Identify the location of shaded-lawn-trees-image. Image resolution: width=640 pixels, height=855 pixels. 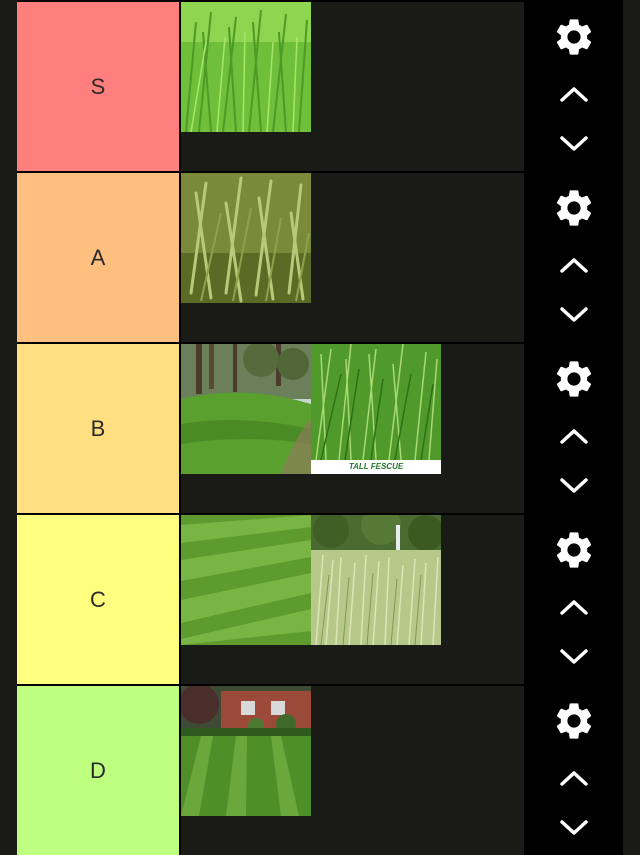
(246, 409).